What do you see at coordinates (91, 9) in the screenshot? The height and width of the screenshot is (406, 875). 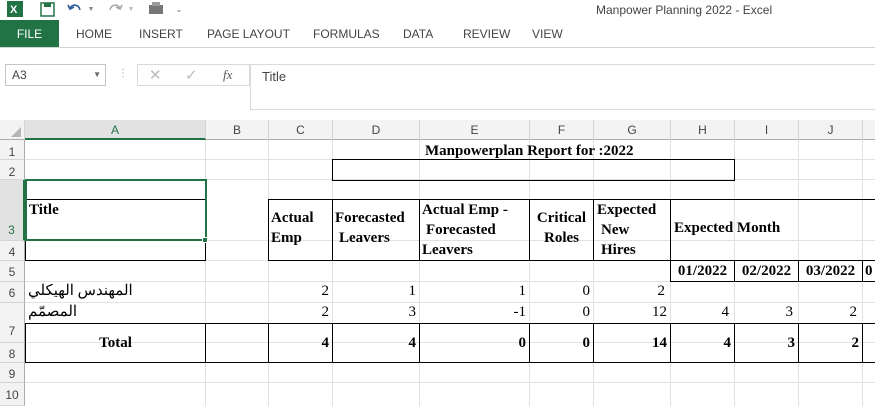 I see `undo-dropdown-icon: ▼` at bounding box center [91, 9].